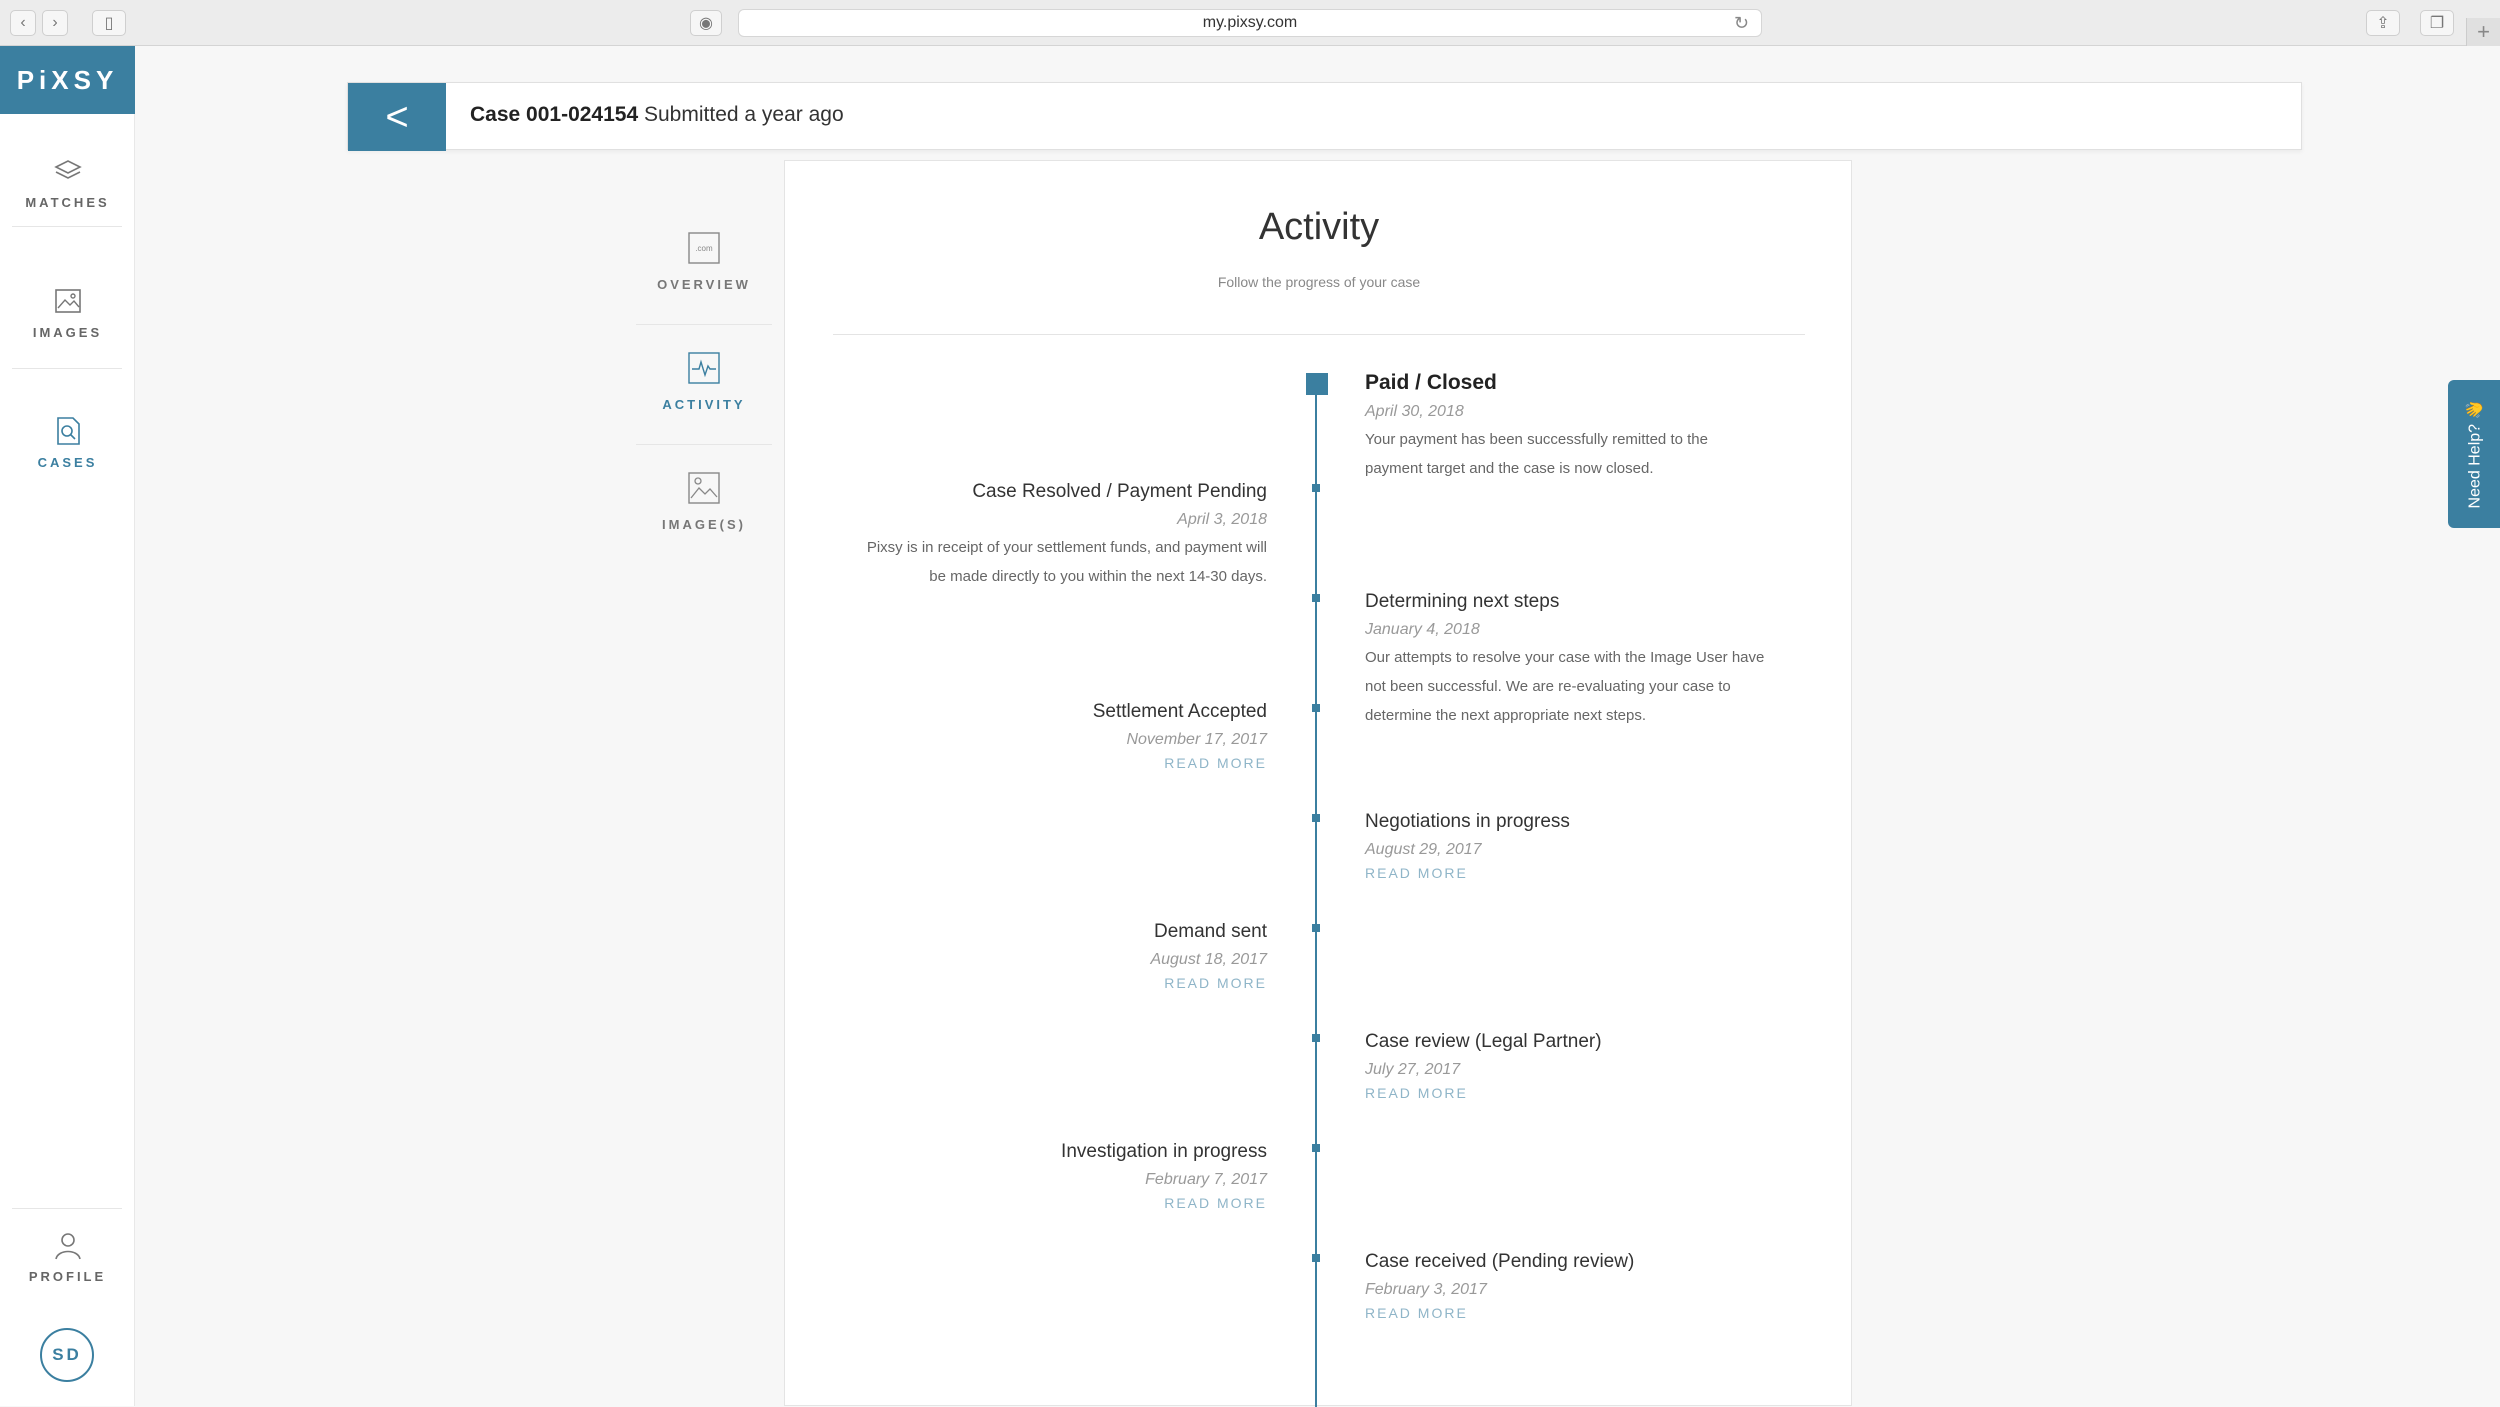 The height and width of the screenshot is (1407, 2500). I want to click on tab-images: IMAGE(S), so click(704, 502).